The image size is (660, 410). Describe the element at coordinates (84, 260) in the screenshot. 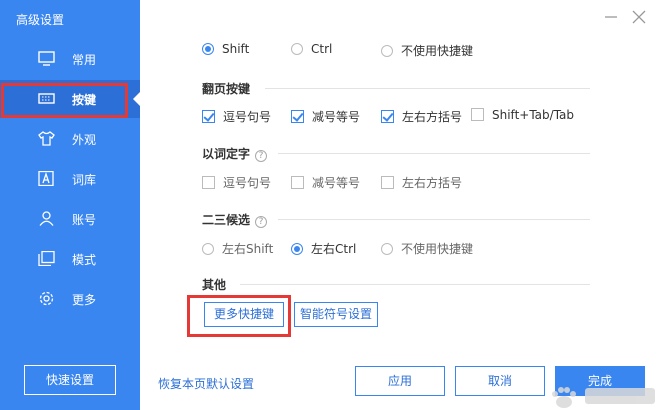

I see `sidebar-item-label: 模式` at that location.